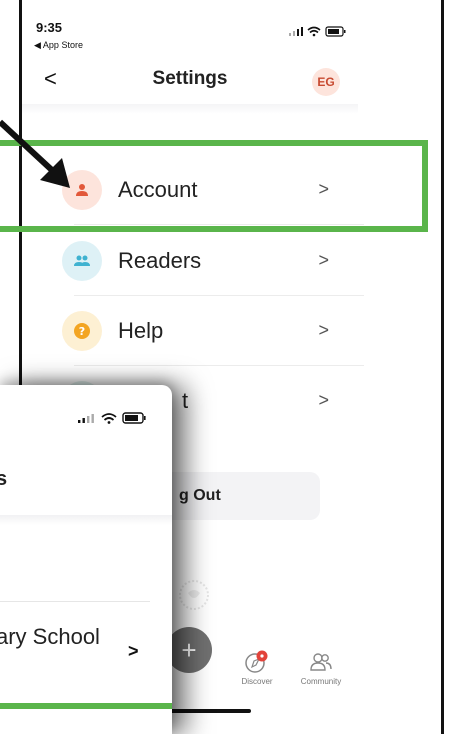 This screenshot has height=734, width=451. I want to click on logout-label: g Out, so click(200, 495).